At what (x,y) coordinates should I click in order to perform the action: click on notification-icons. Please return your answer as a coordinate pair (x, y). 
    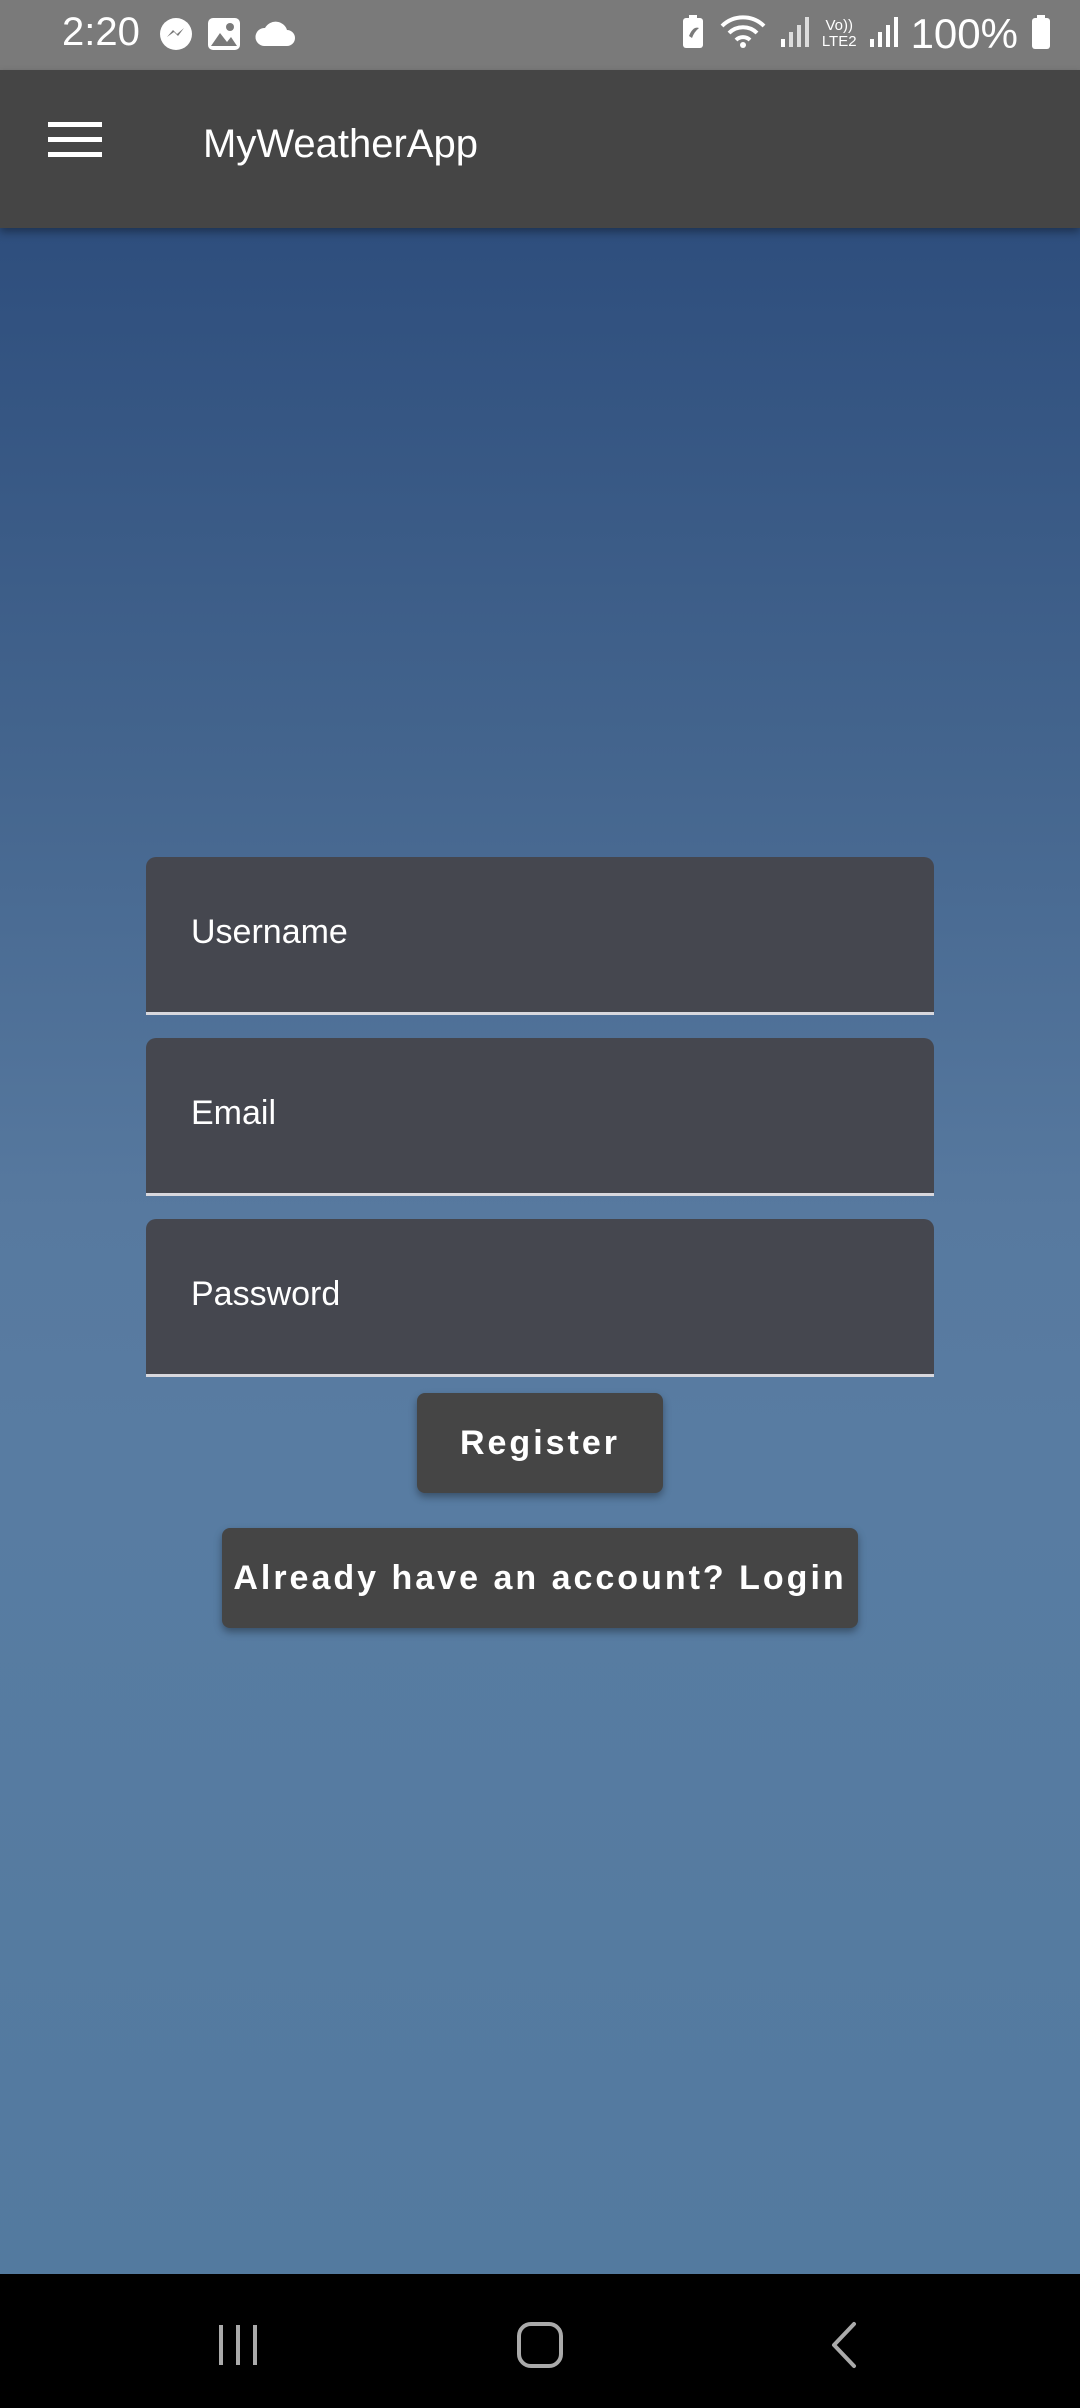
    Looking at the image, I should click on (227, 36).